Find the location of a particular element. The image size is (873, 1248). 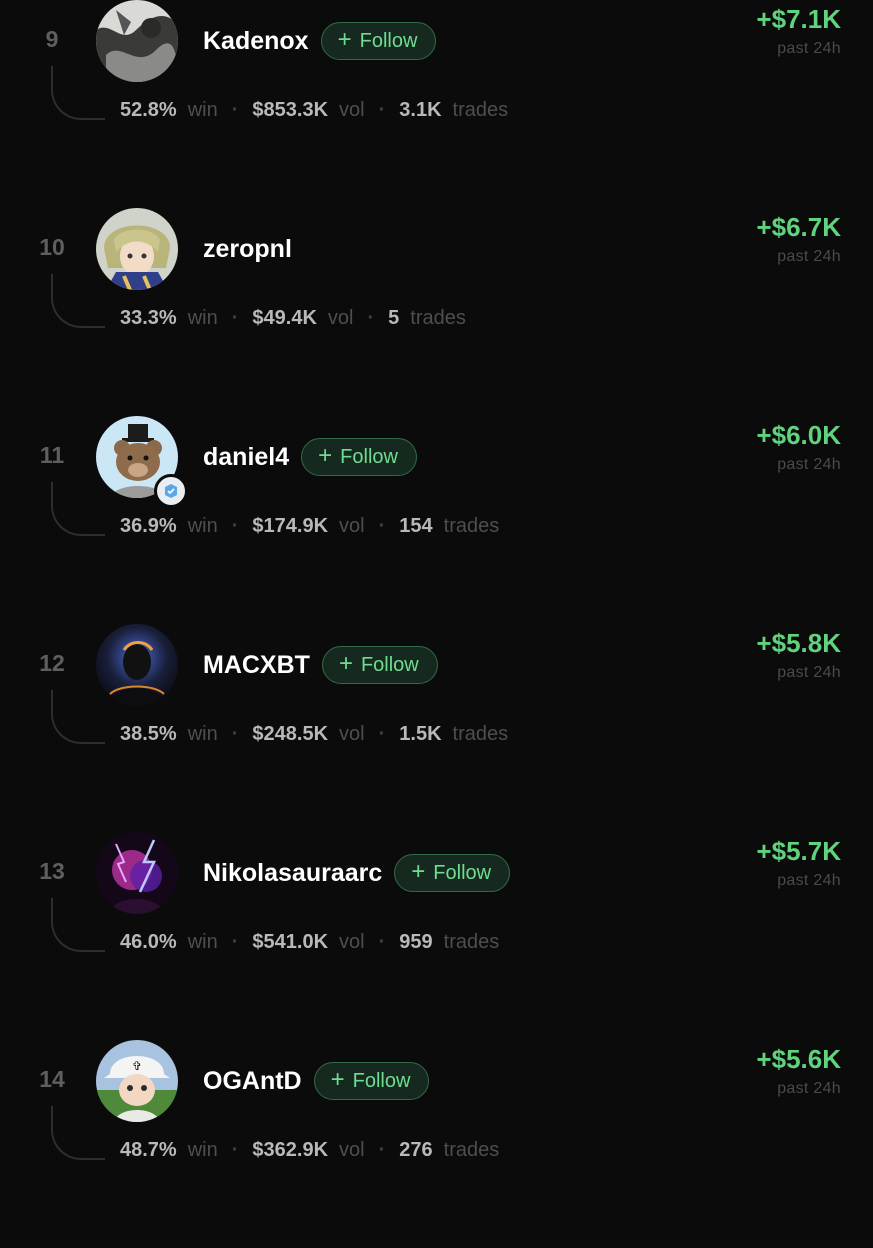

volume-value: $853.3K is located at coordinates (290, 110).